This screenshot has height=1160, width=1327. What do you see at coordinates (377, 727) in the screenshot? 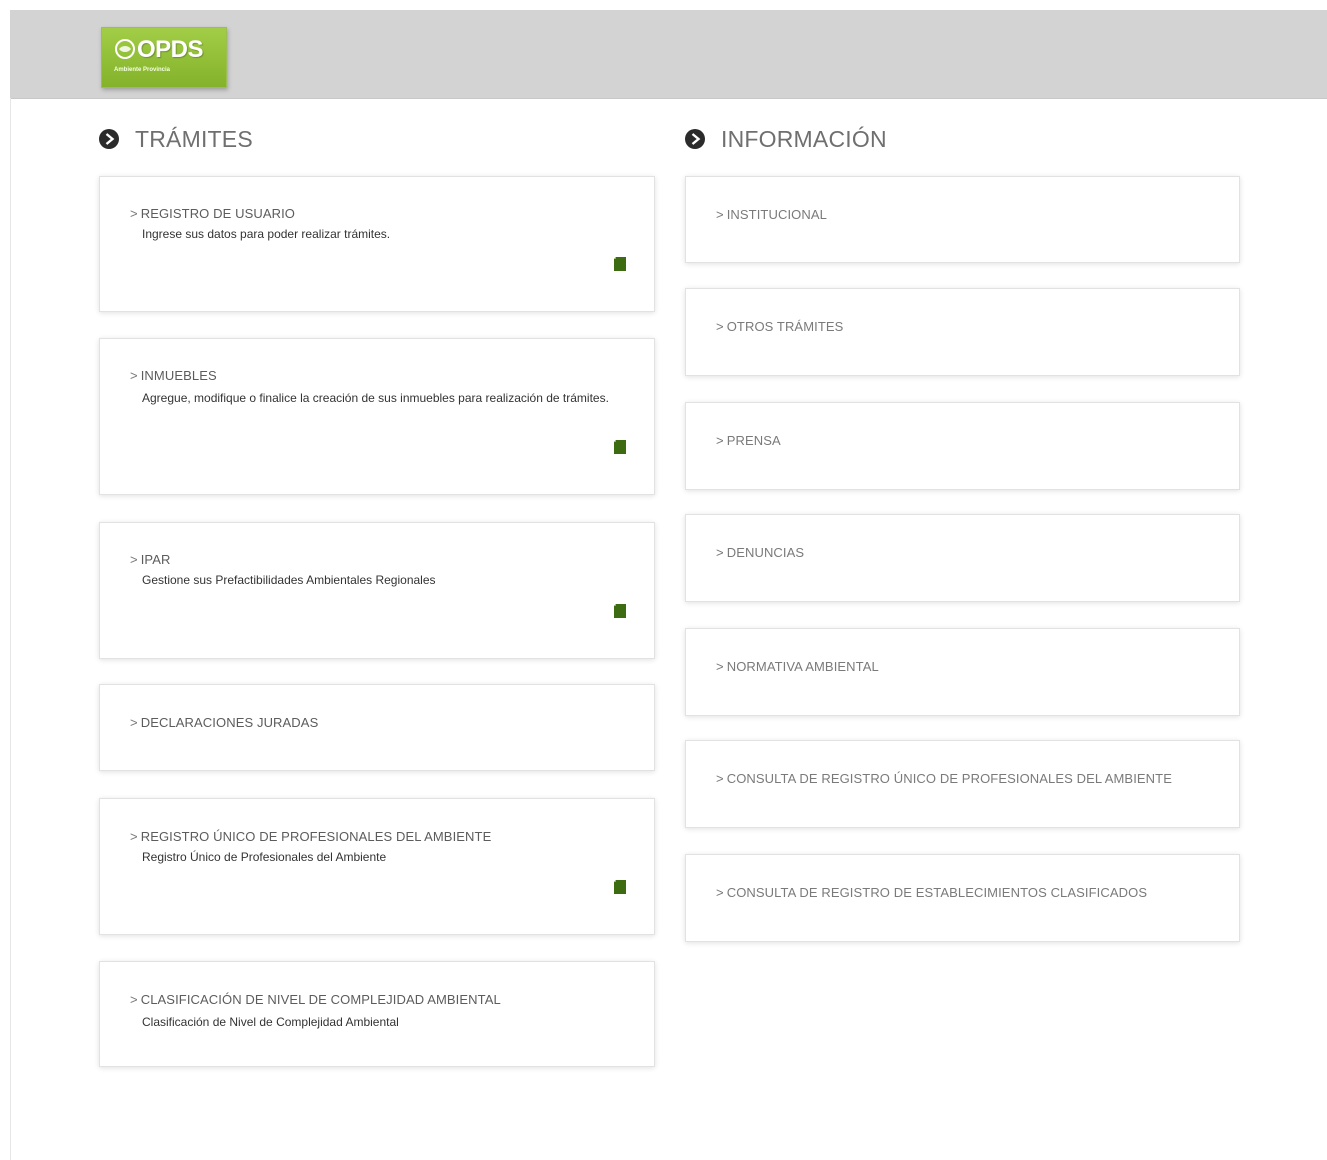
I see `tramite-card-declaraciones-juradas: > DECLARACIONES JURADAS` at bounding box center [377, 727].